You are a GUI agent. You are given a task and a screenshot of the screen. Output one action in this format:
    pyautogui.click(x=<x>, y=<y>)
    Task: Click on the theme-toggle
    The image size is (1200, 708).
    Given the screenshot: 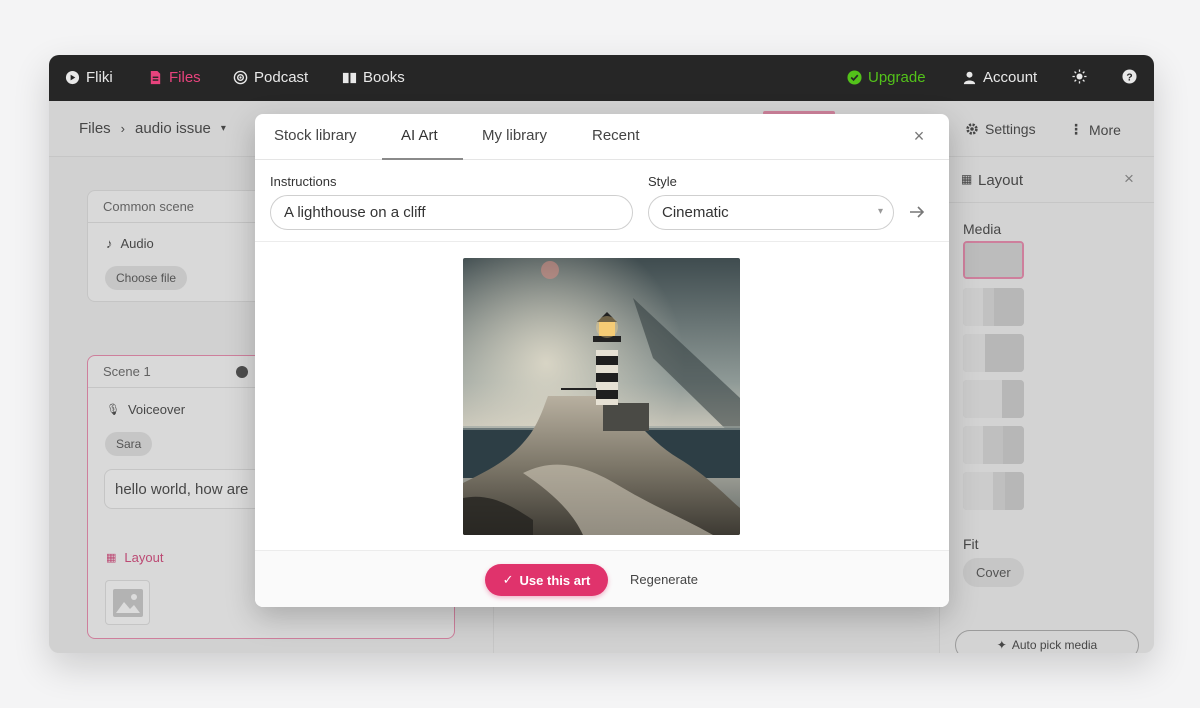 What is the action you would take?
    pyautogui.click(x=1079, y=76)
    